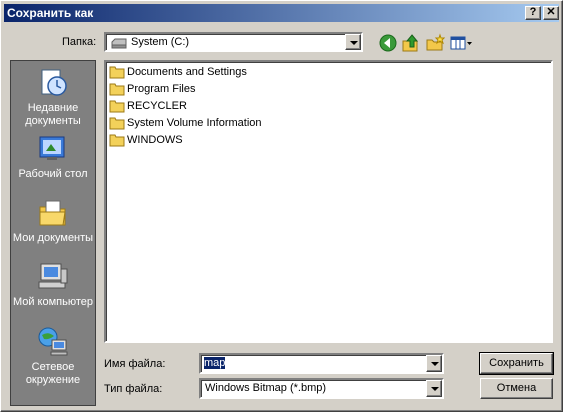 Image resolution: width=563 pixels, height=412 pixels. I want to click on place-my-computer: Мой компьютер, so click(53, 285).